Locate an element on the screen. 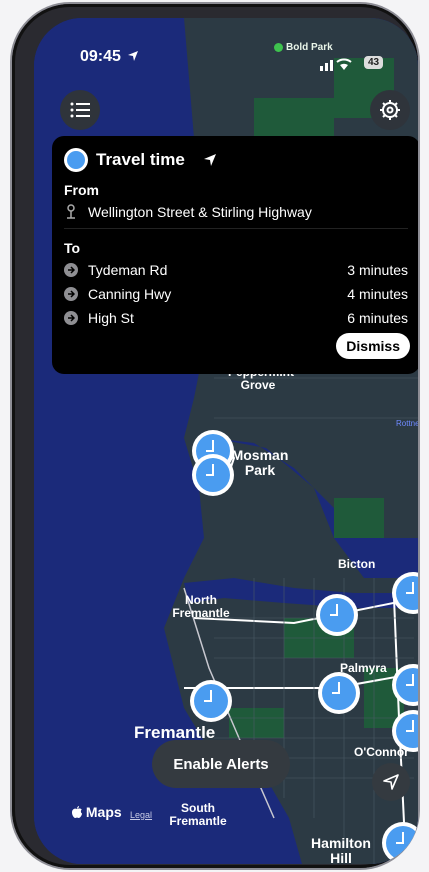 Image resolution: width=429 pixels, height=872 pixels. destination-time: 3 minutes is located at coordinates (377, 270).